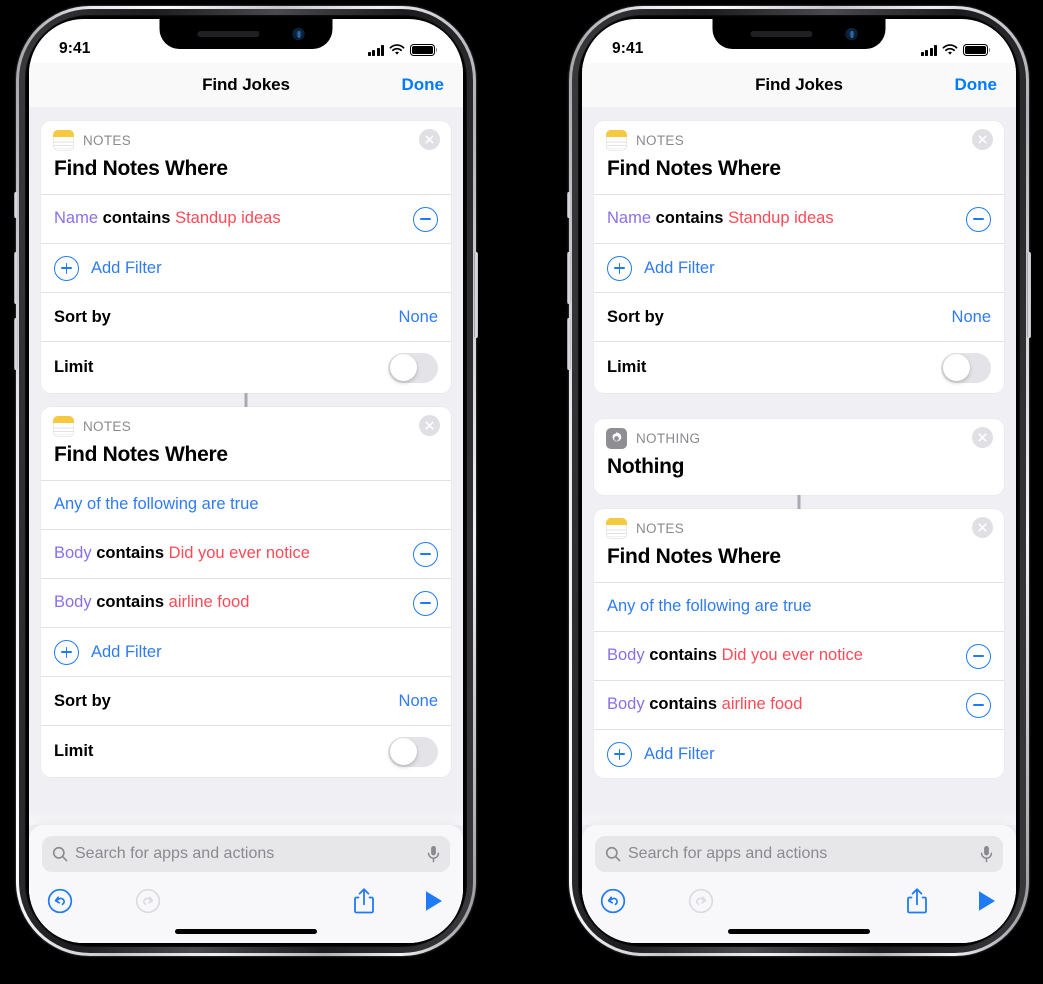  Describe the element at coordinates (616, 528) in the screenshot. I see `notes-app-icon` at that location.